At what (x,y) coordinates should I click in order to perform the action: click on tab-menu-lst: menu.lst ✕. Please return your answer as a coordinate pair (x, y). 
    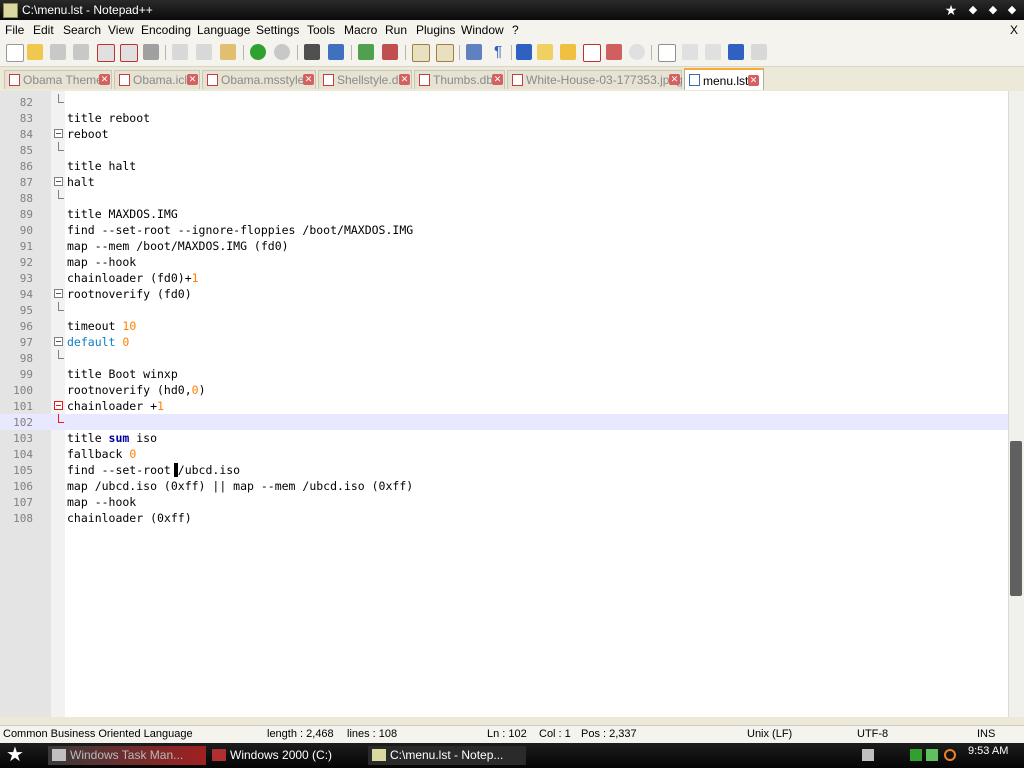
    Looking at the image, I should click on (724, 79).